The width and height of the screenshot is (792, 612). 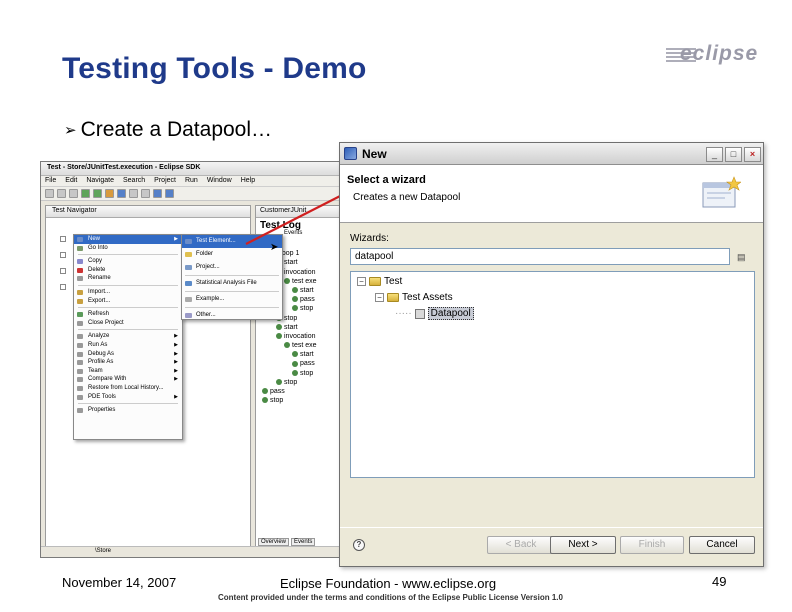 What do you see at coordinates (148, 212) in the screenshot?
I see `tab-test-navigator: Test Navigator` at bounding box center [148, 212].